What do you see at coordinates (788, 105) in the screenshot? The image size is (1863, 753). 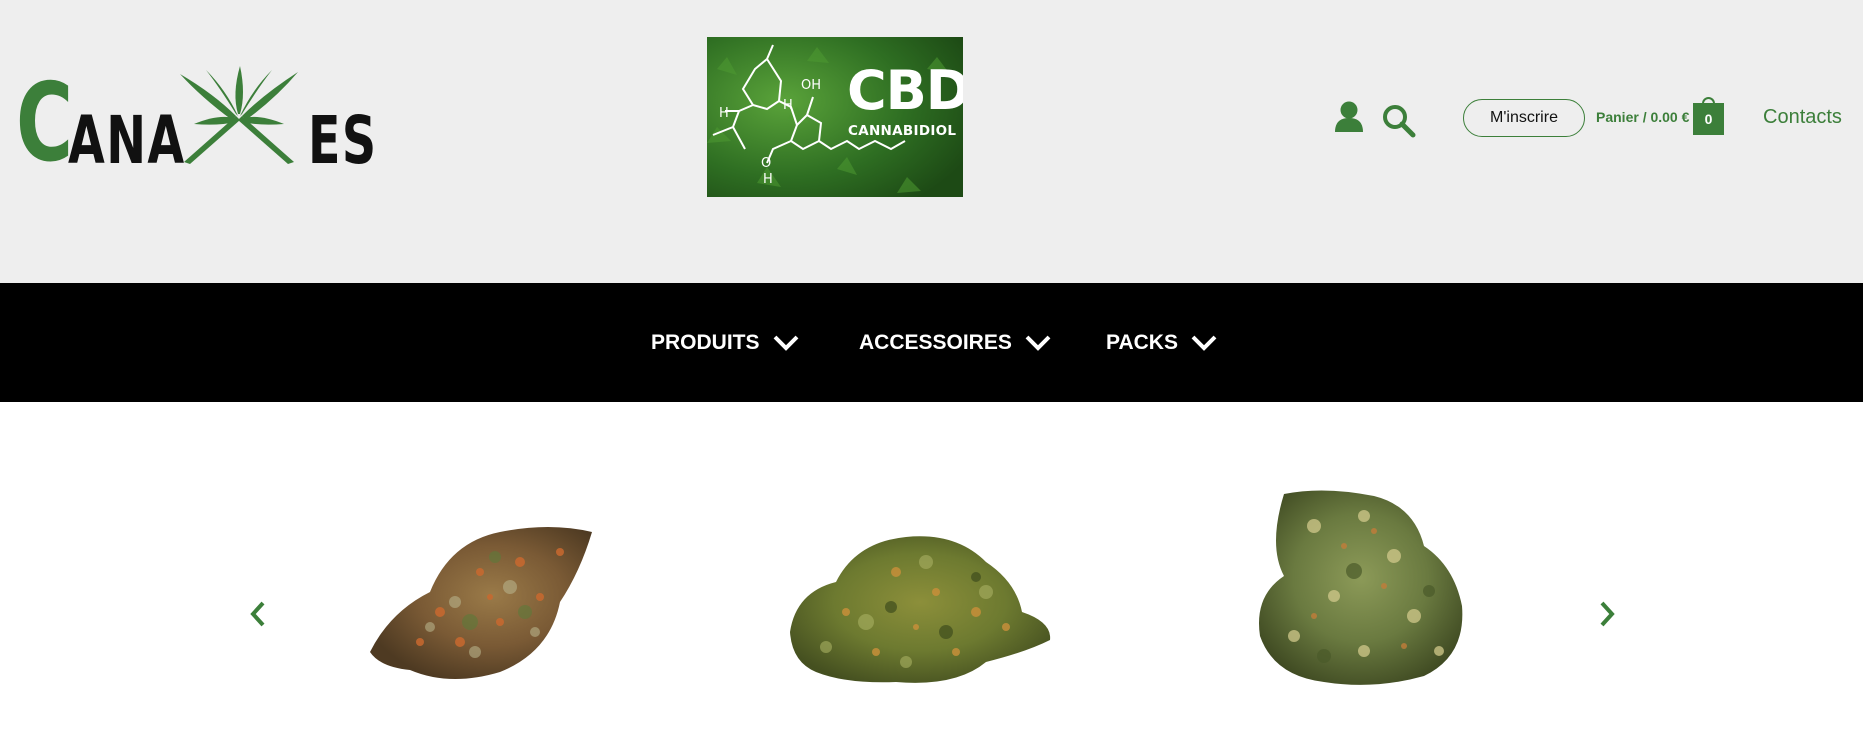 I see `molecule-label-h-mid: H` at bounding box center [788, 105].